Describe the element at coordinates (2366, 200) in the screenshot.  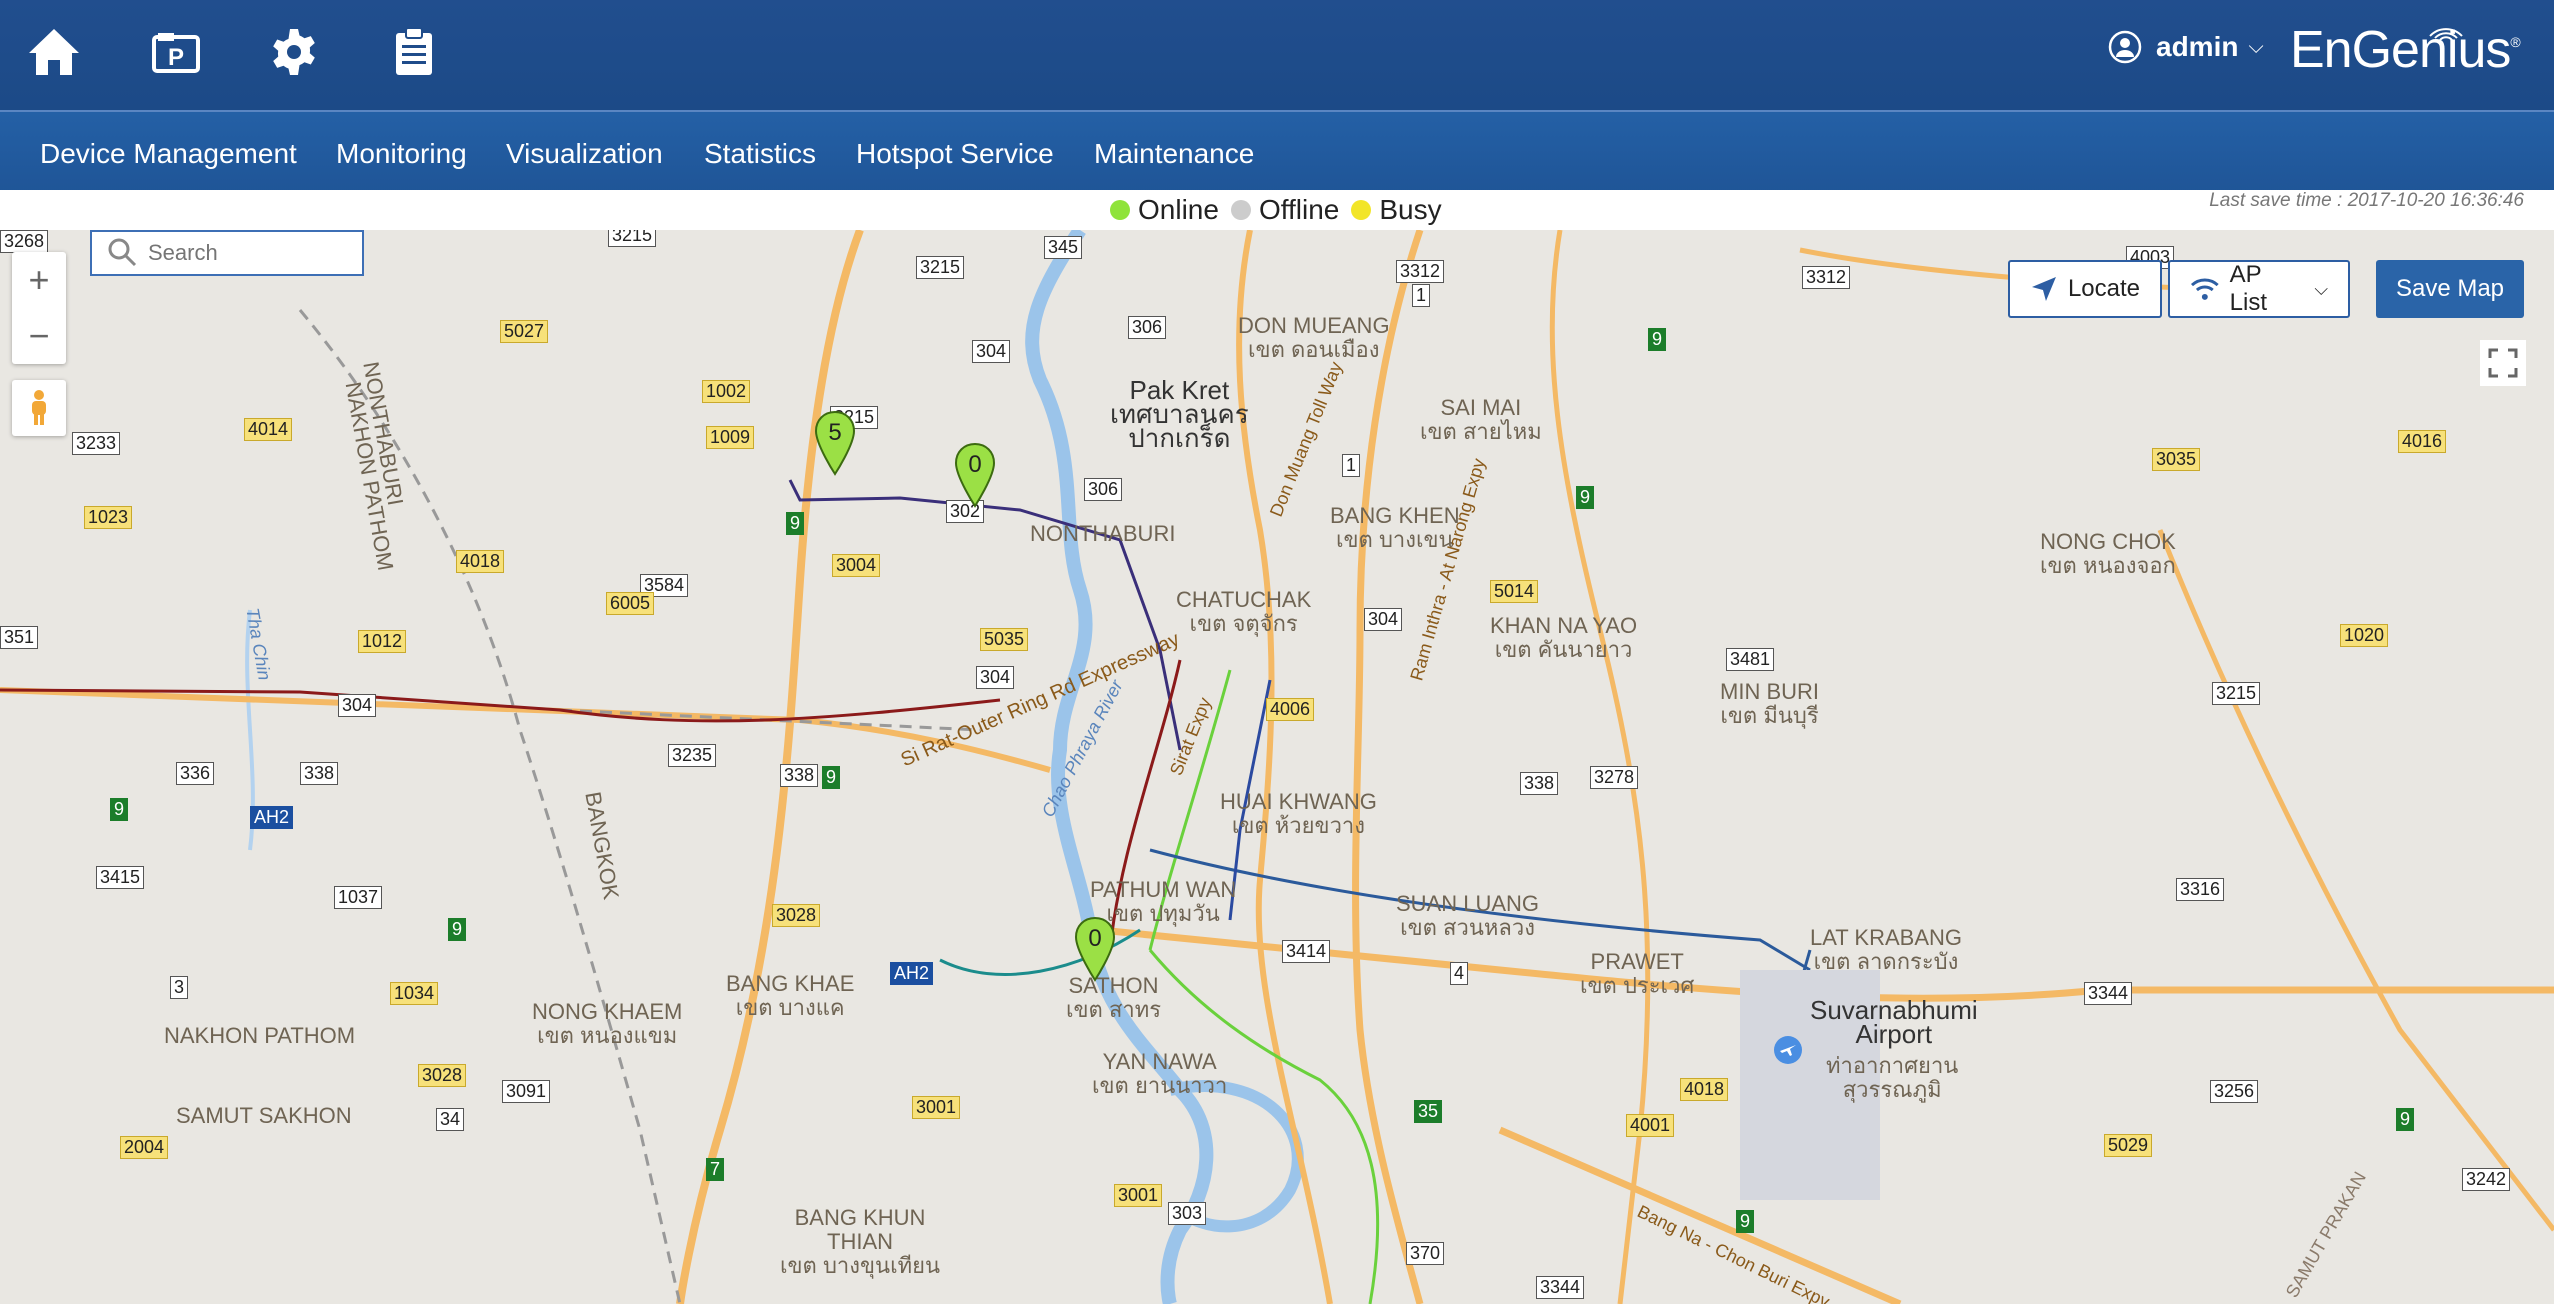
I see `last-save-time: Last save time : 2017-10-20 16:36:46` at that location.